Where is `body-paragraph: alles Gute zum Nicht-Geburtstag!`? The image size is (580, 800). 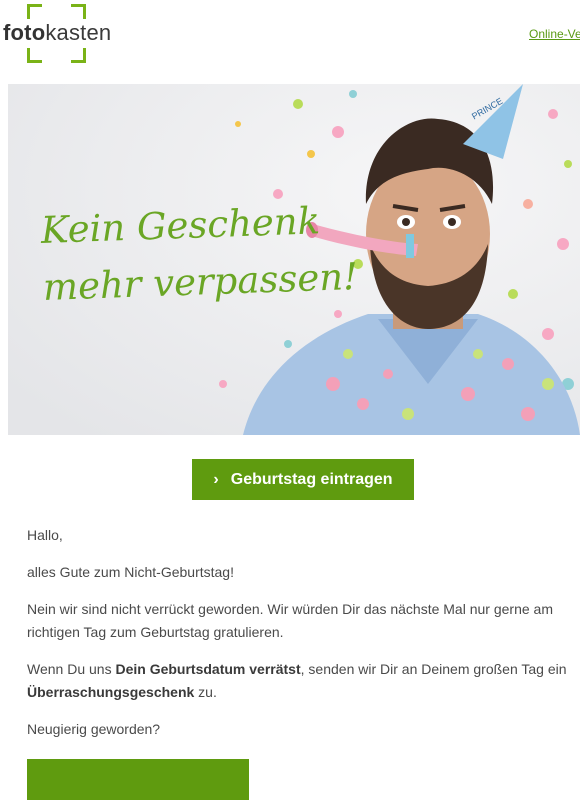 body-paragraph: alles Gute zum Nicht-Geburtstag! is located at coordinates (130, 572).